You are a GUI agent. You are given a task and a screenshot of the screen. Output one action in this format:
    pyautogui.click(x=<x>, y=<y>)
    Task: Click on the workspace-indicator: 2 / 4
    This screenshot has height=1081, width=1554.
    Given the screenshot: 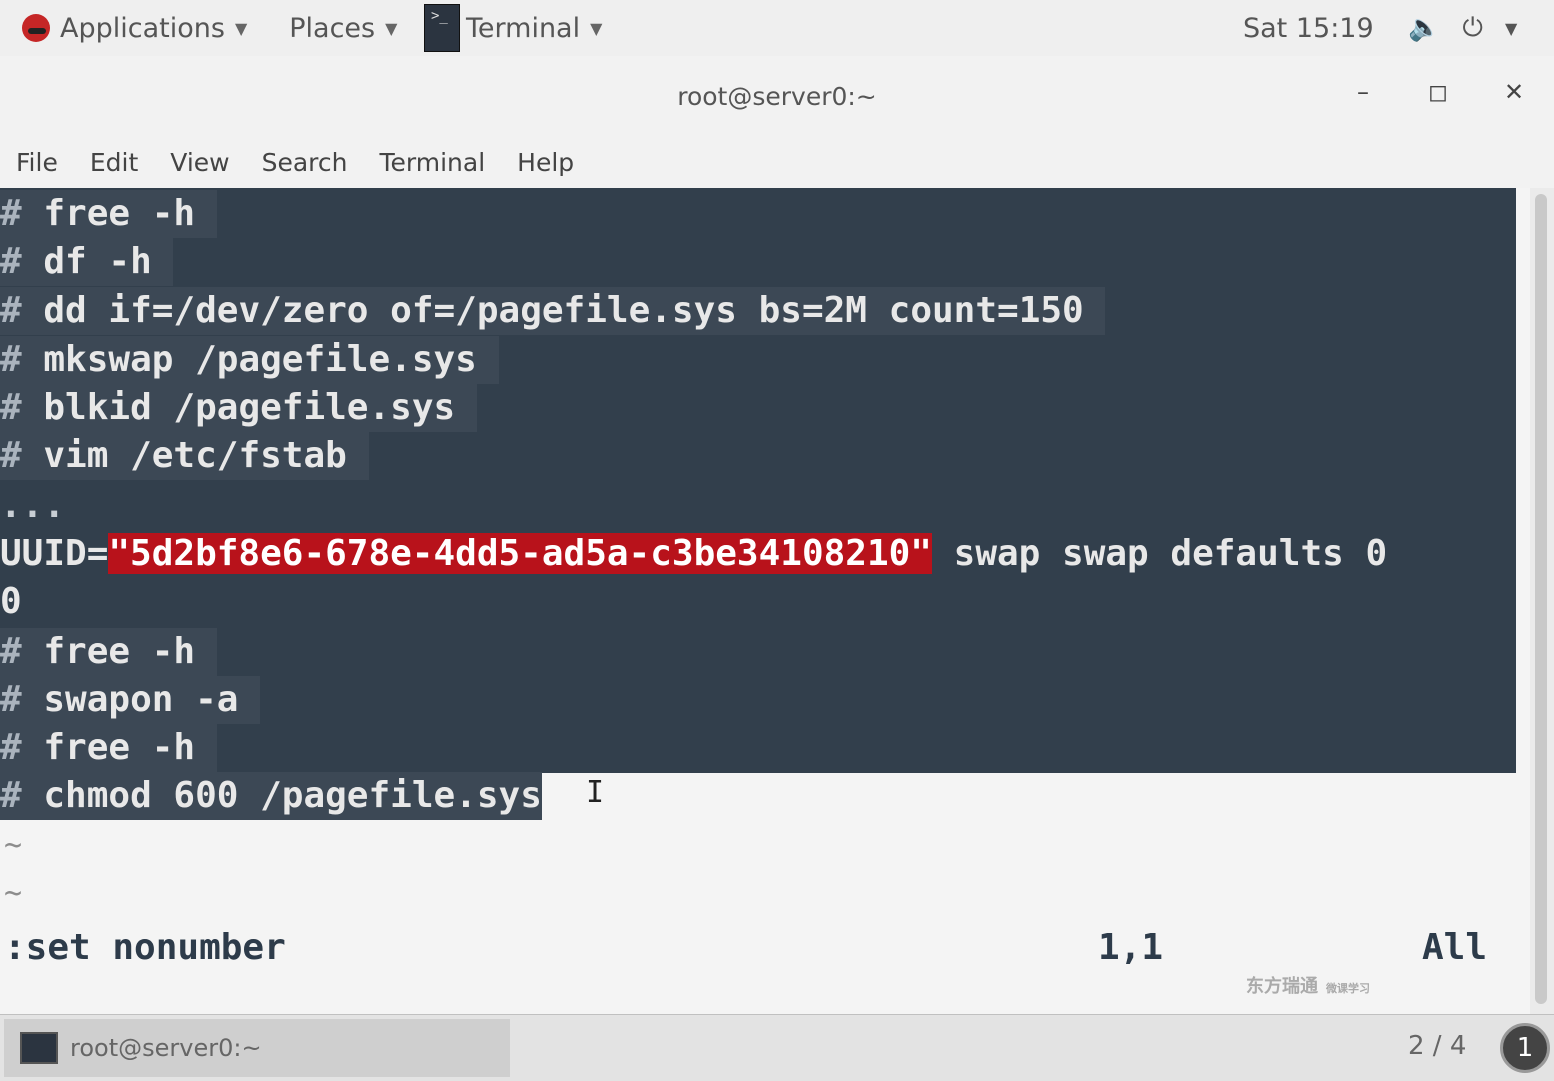 What is the action you would take?
    pyautogui.click(x=1437, y=1046)
    